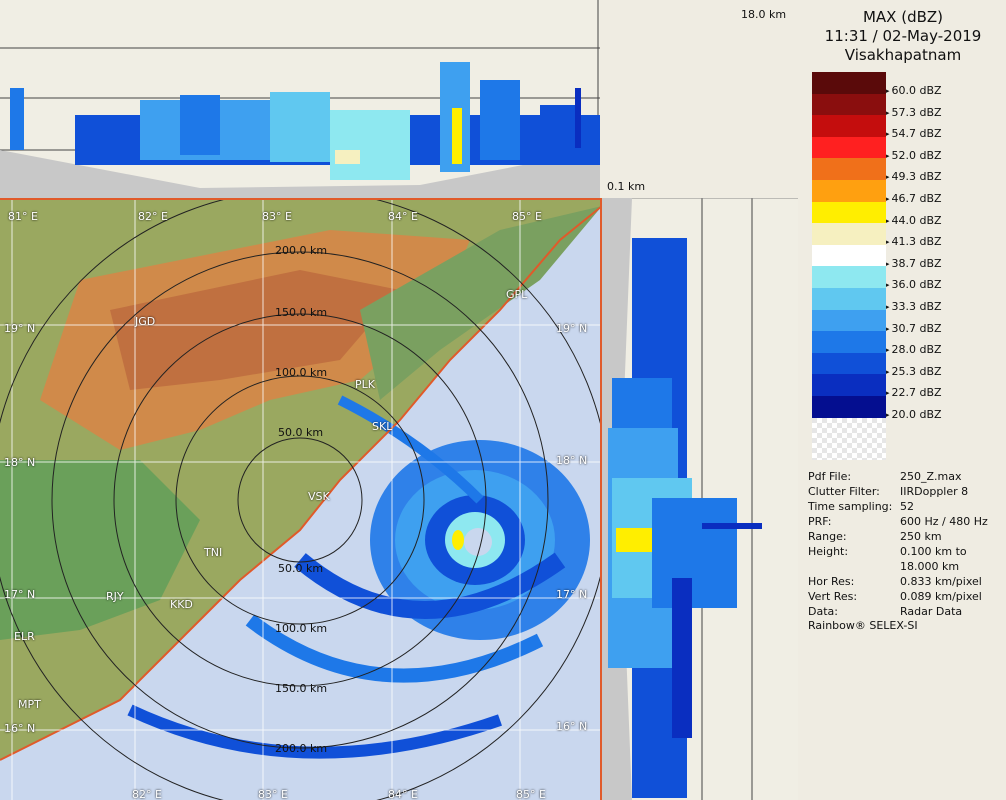 Image resolution: width=1006 pixels, height=800 pixels. I want to click on color-scale-tick: 36.0 dBZ, so click(914, 284).